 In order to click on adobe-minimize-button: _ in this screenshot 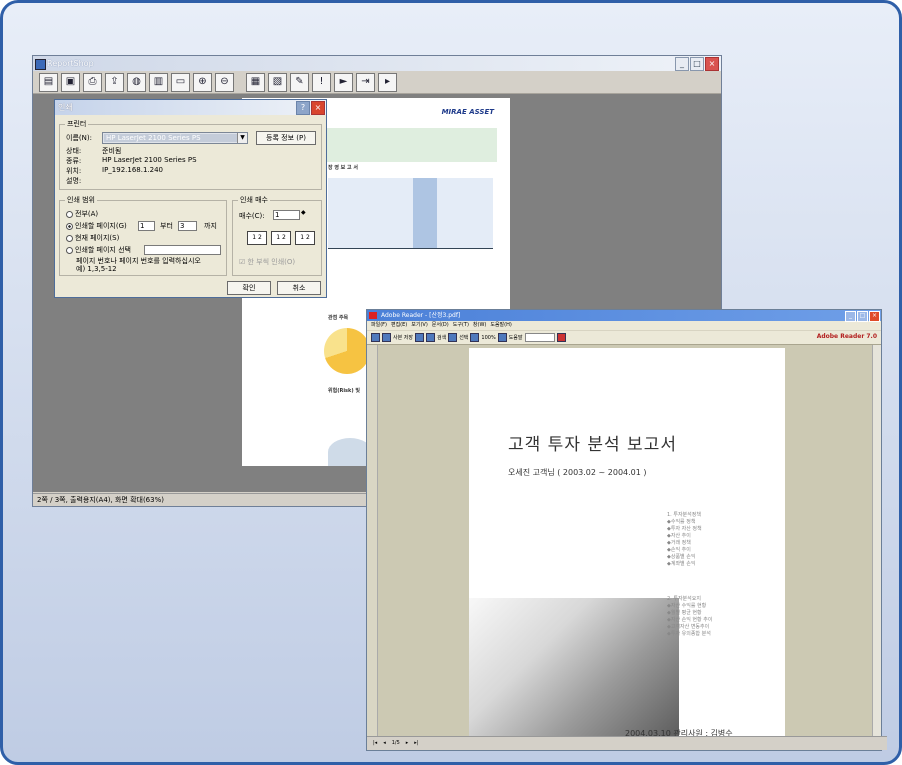, I will do `click(850, 316)`.